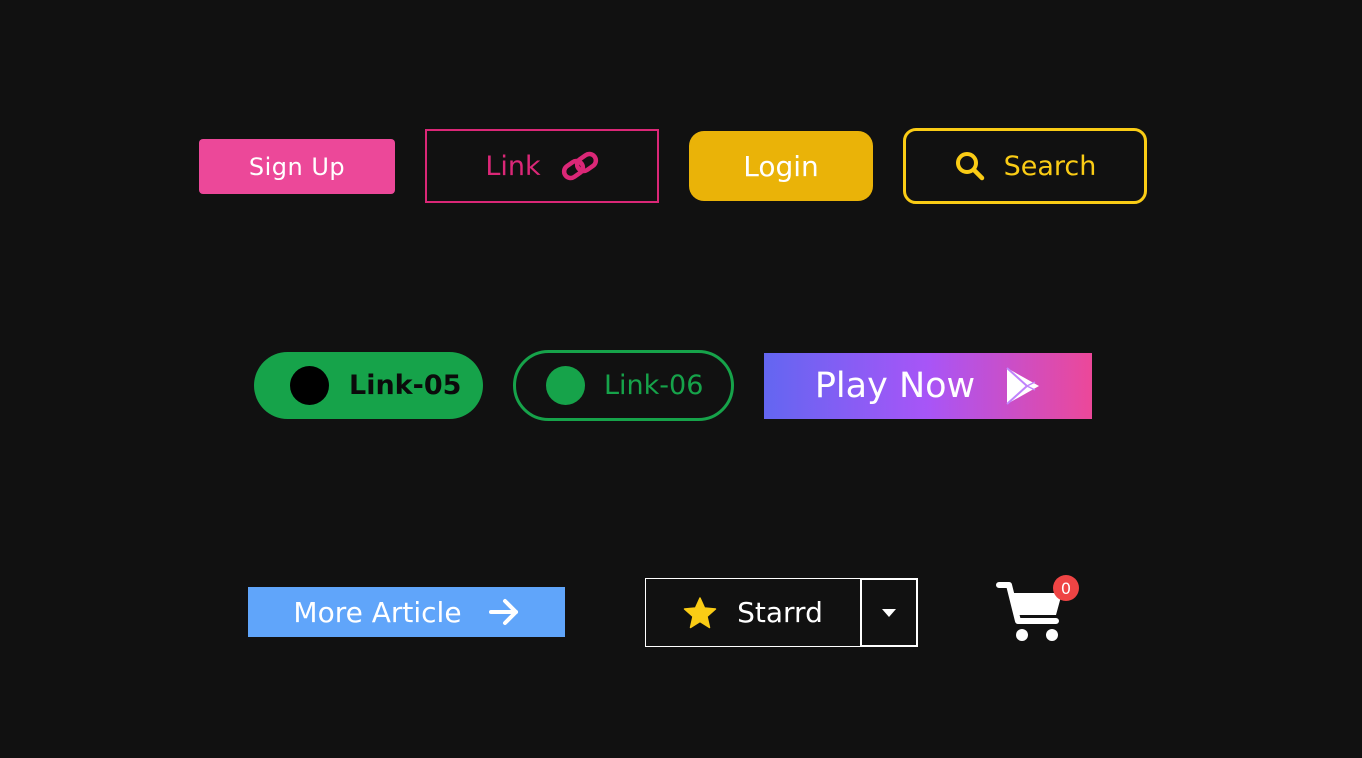 The height and width of the screenshot is (758, 1362). What do you see at coordinates (1066, 588) in the screenshot?
I see `cart-count-badge: 0` at bounding box center [1066, 588].